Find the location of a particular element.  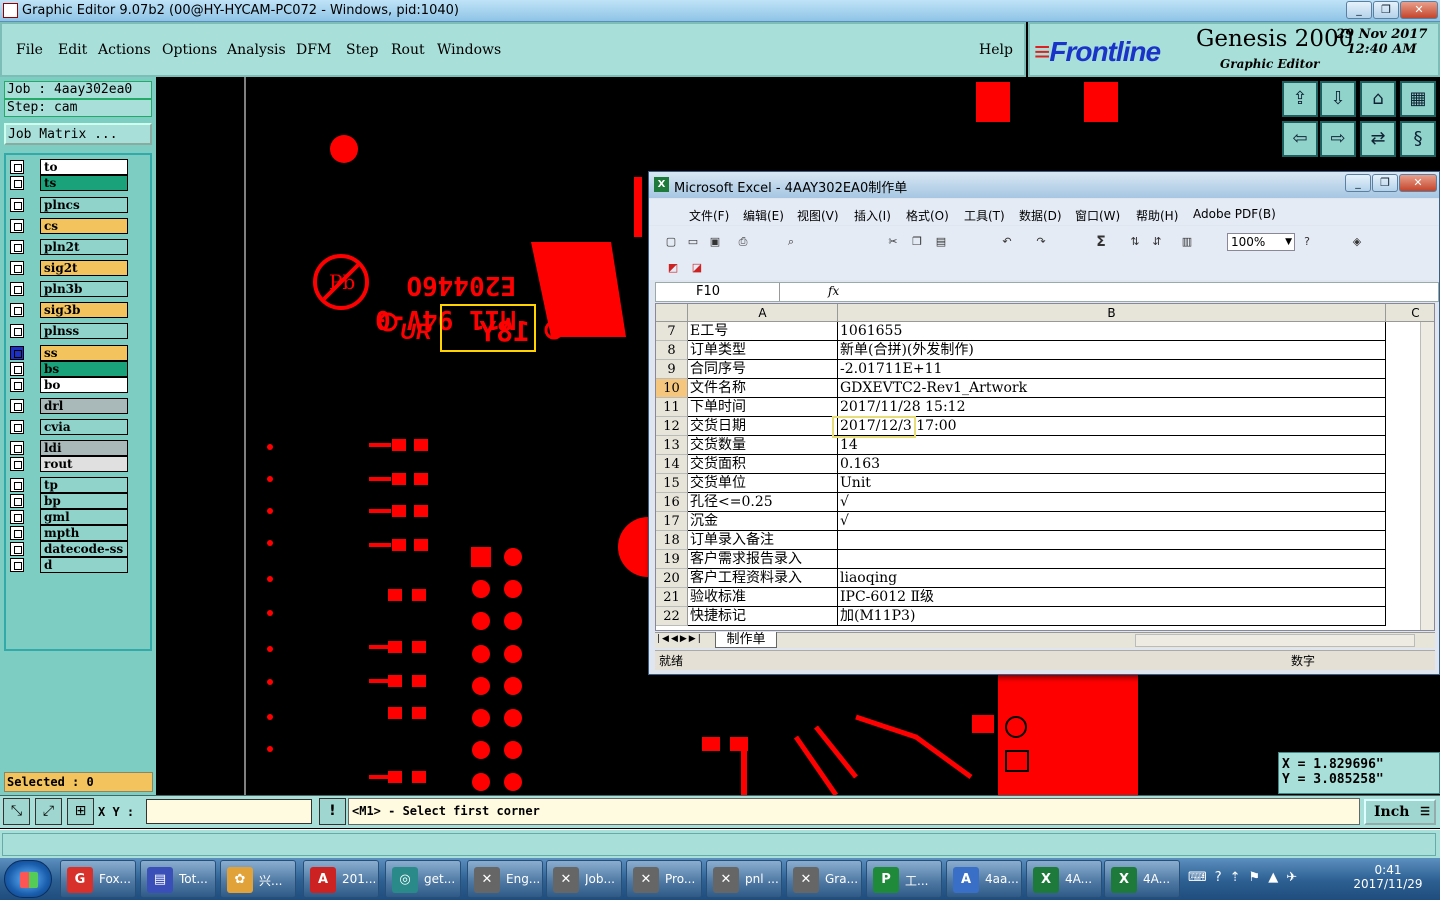

cell-a: 交货日期 is located at coordinates (763, 426).